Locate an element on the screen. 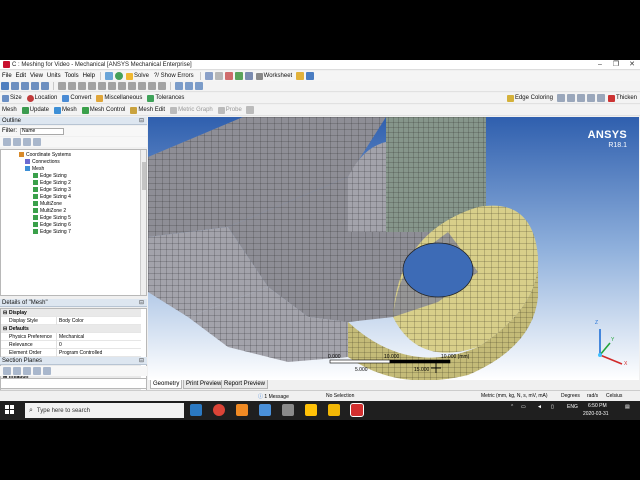  ansys-mechanical-icon is located at coordinates (334, 410).